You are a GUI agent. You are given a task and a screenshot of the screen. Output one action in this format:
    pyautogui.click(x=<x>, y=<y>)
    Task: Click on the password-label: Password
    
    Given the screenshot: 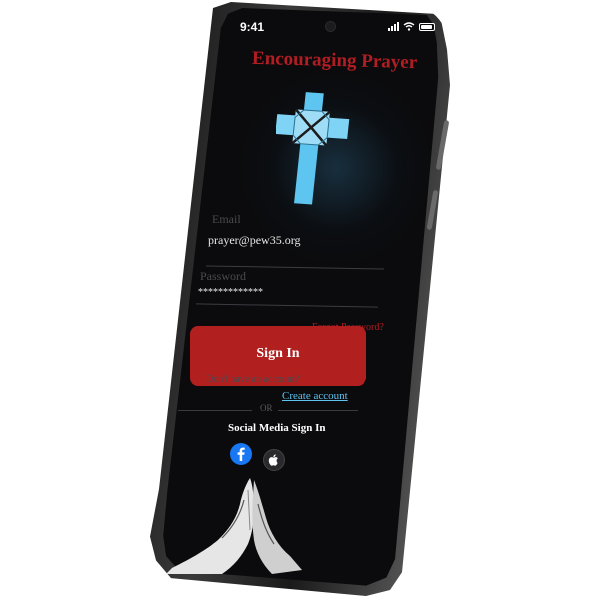 What is the action you would take?
    pyautogui.click(x=223, y=276)
    